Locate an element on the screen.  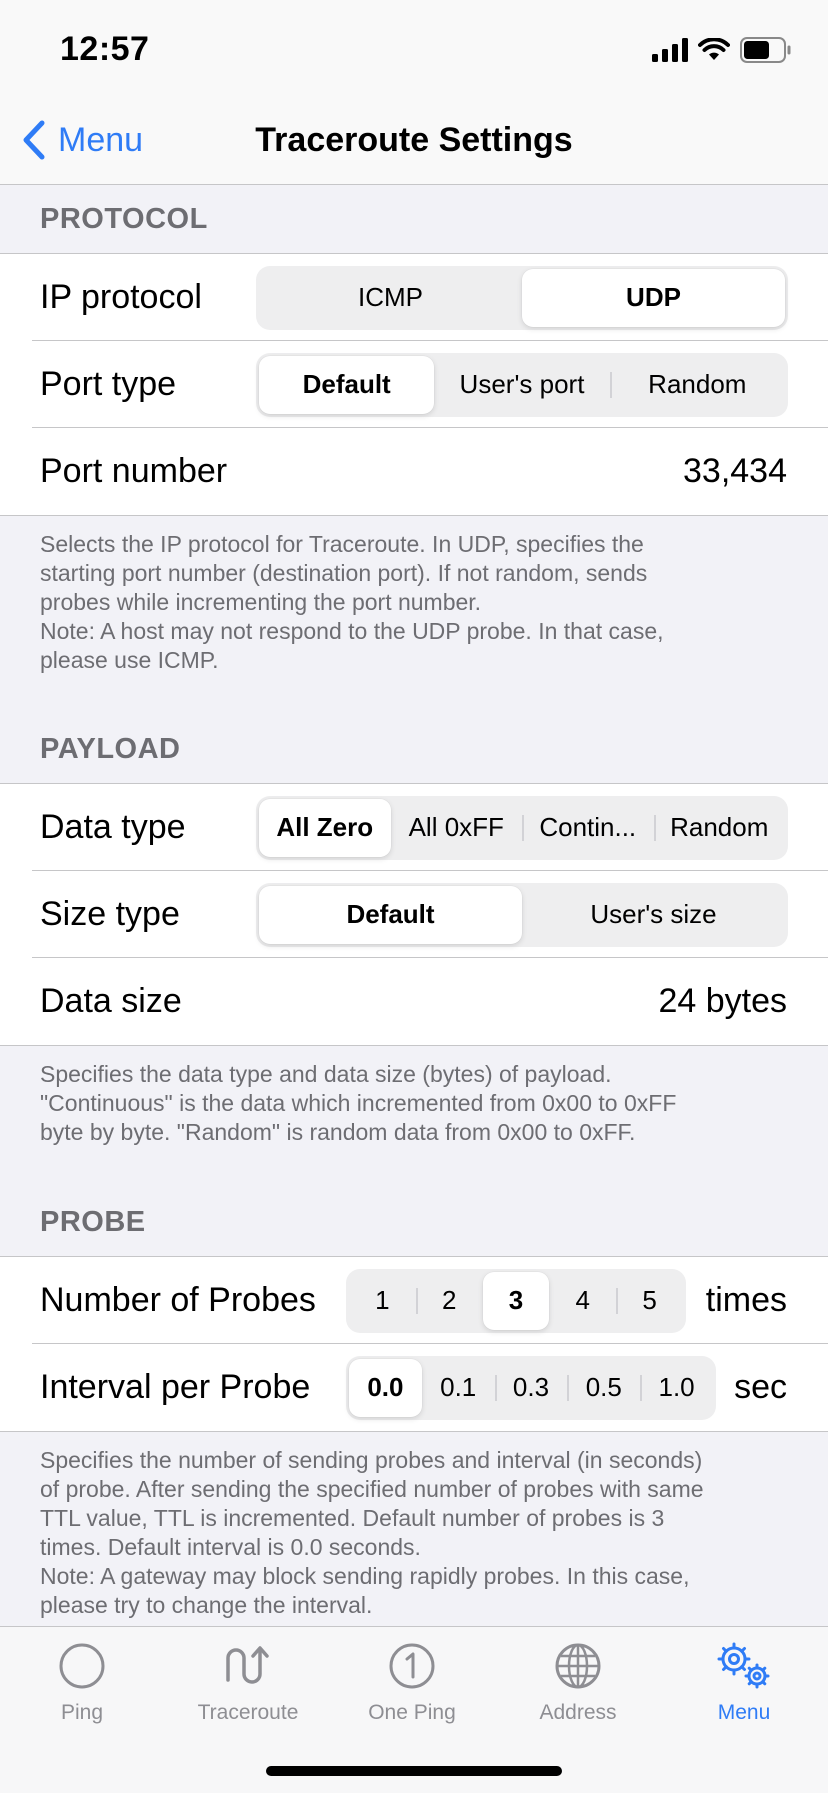
ip-protocol-option-udp: UDP is located at coordinates (653, 297).